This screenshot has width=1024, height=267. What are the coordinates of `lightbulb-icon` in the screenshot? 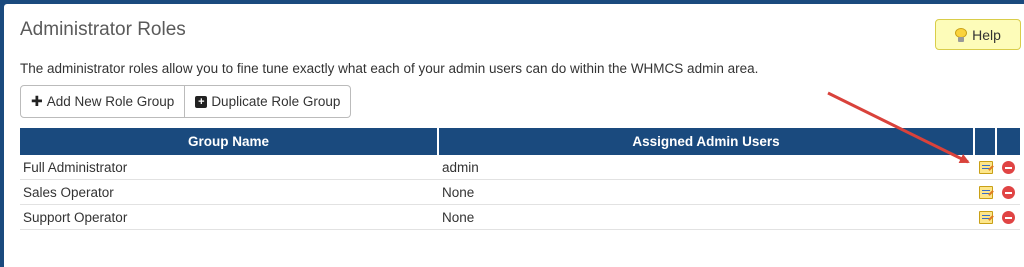 It's located at (961, 34).